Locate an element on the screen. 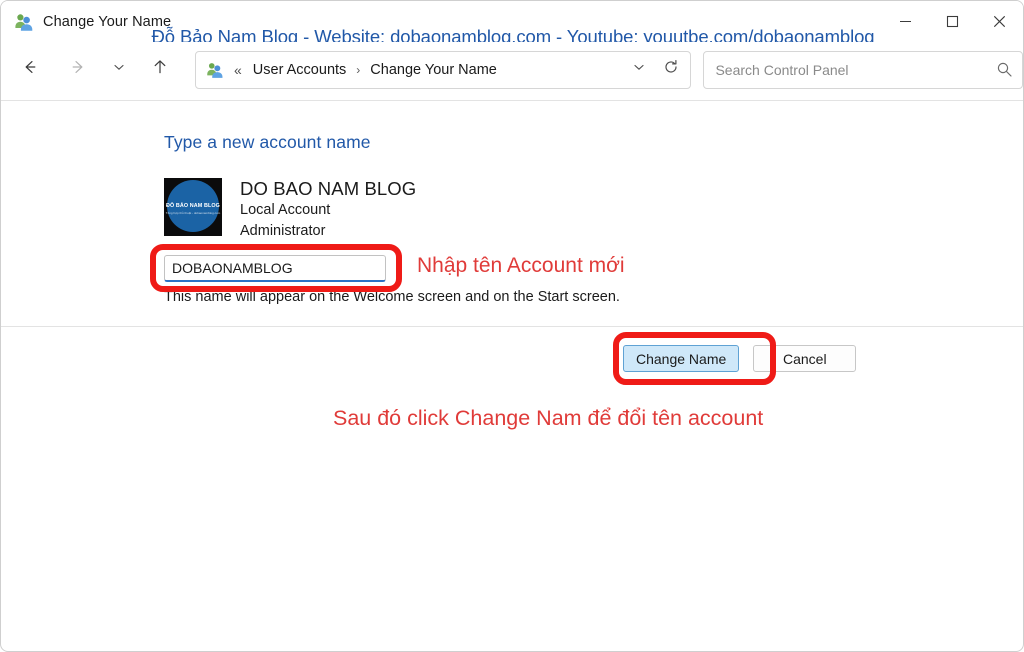  refresh-button is located at coordinates (671, 70).